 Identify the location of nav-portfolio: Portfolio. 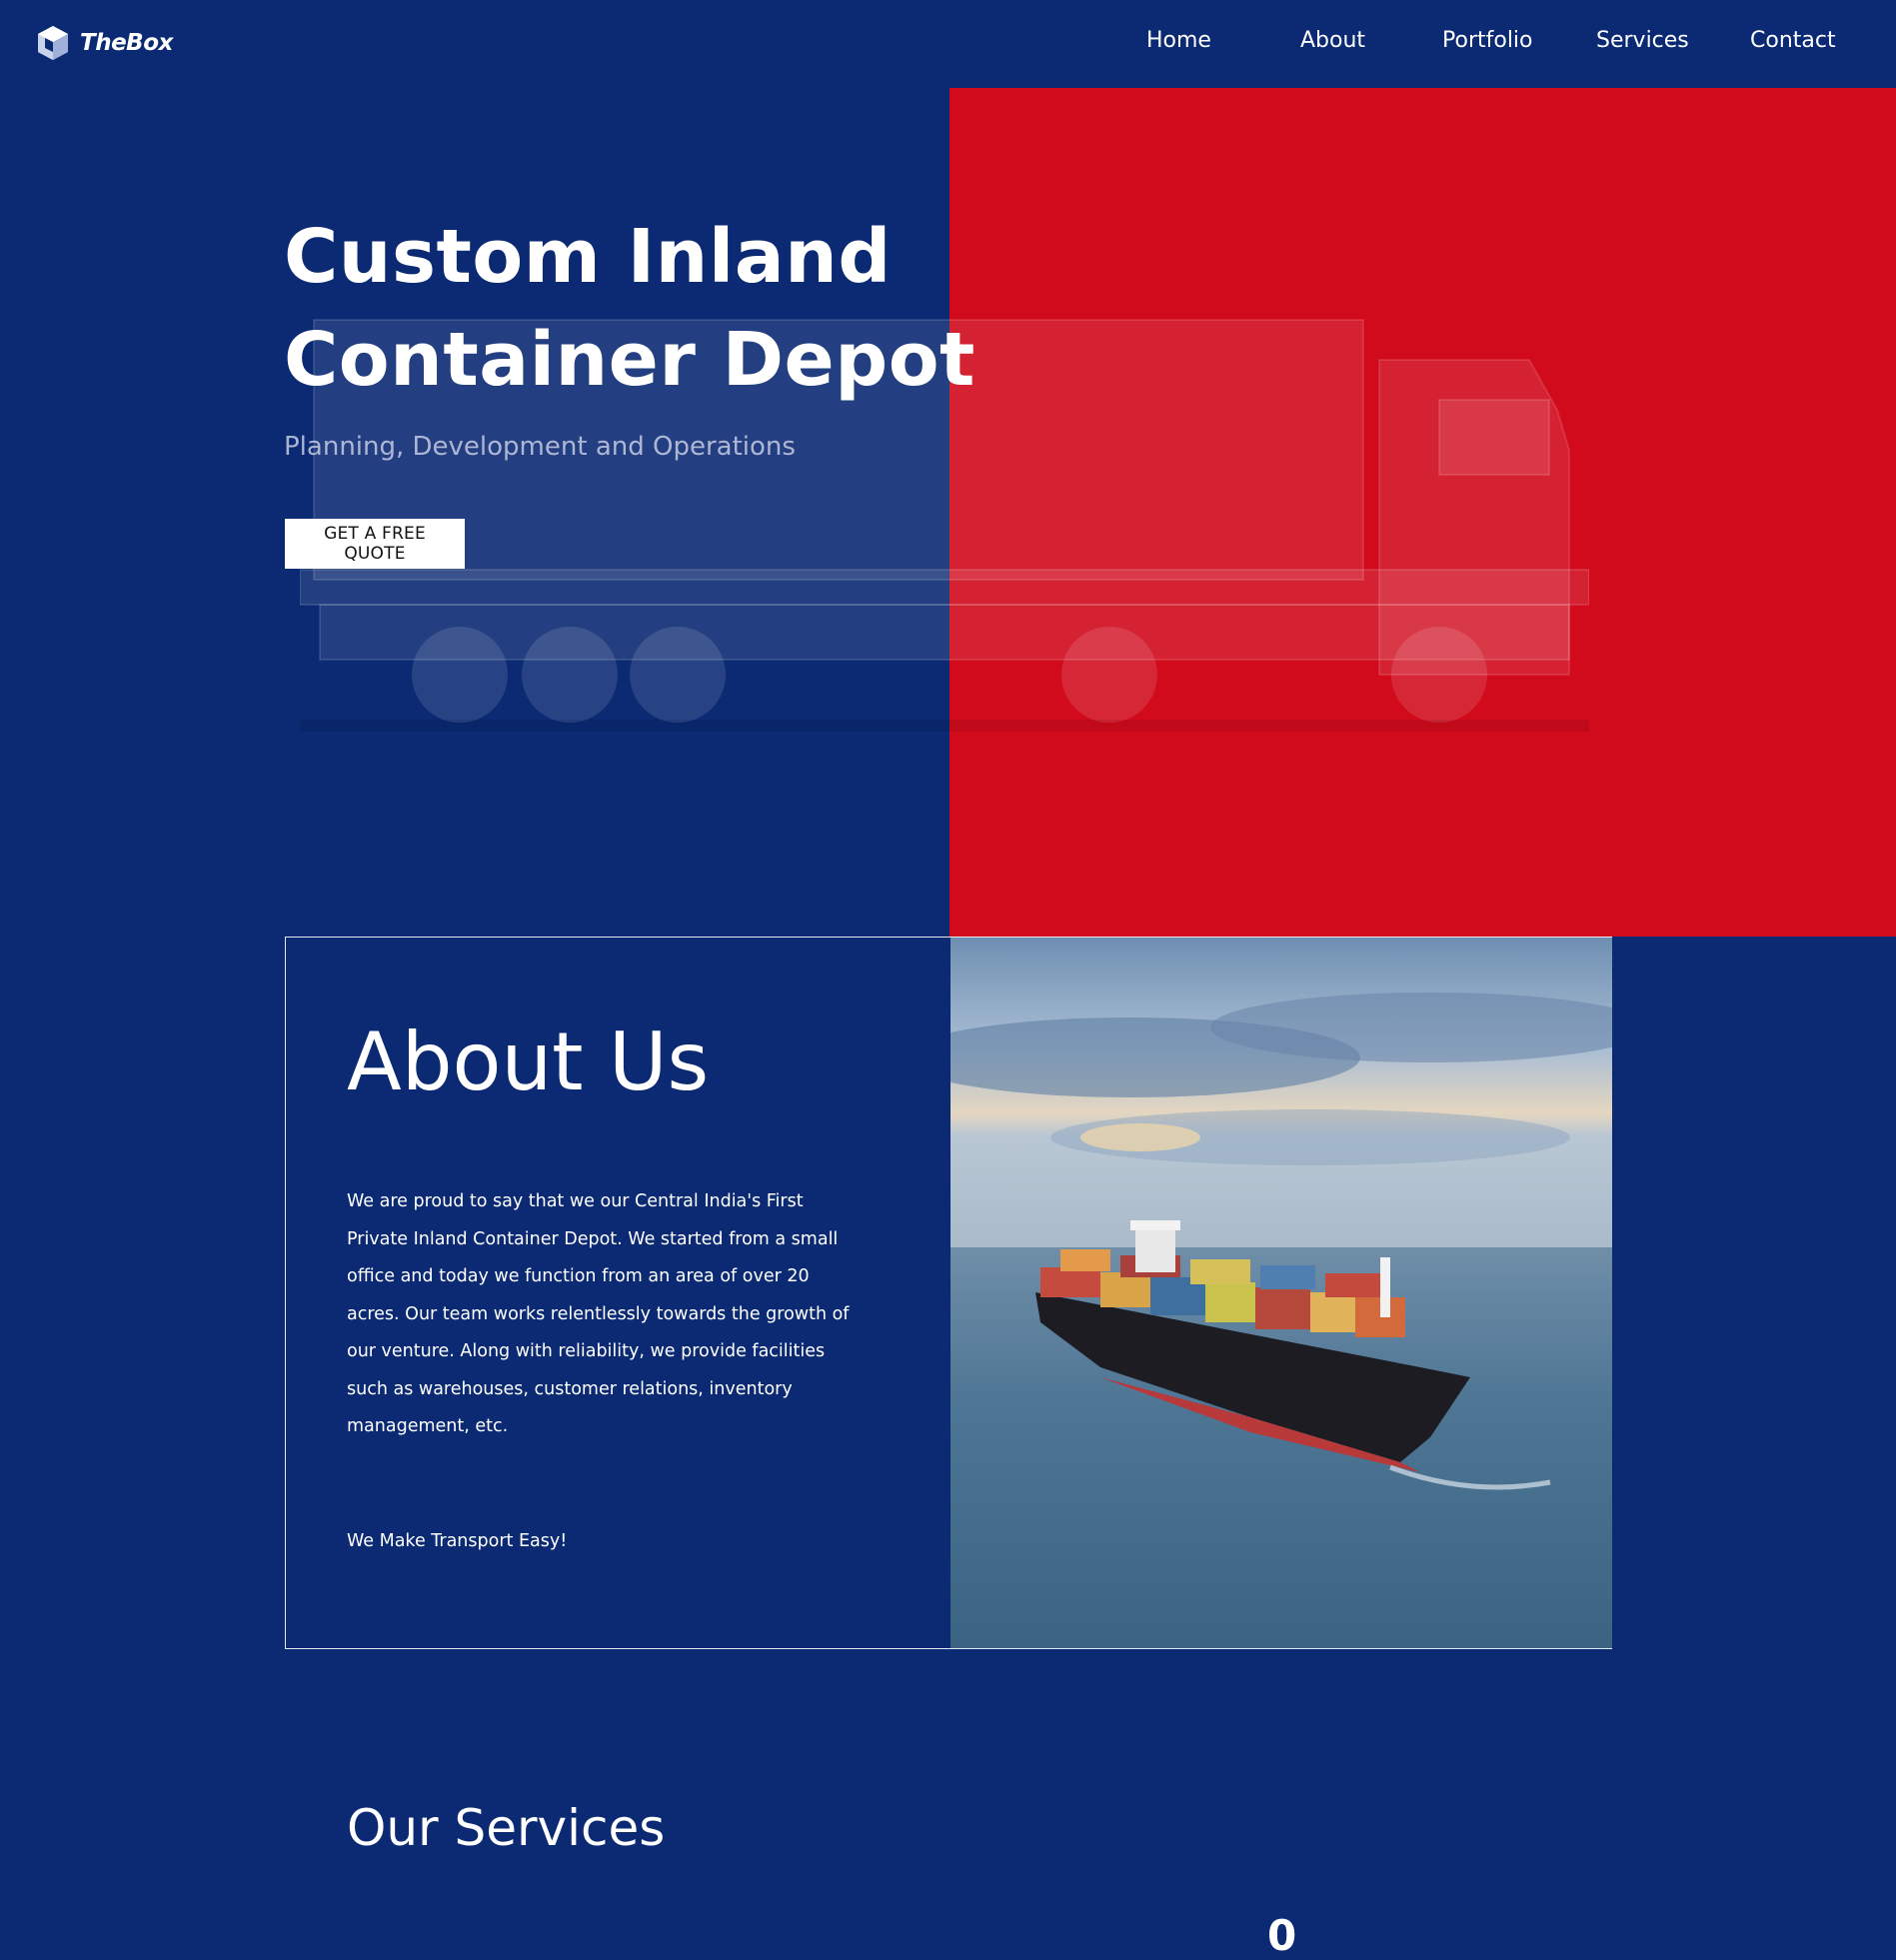
(1488, 41).